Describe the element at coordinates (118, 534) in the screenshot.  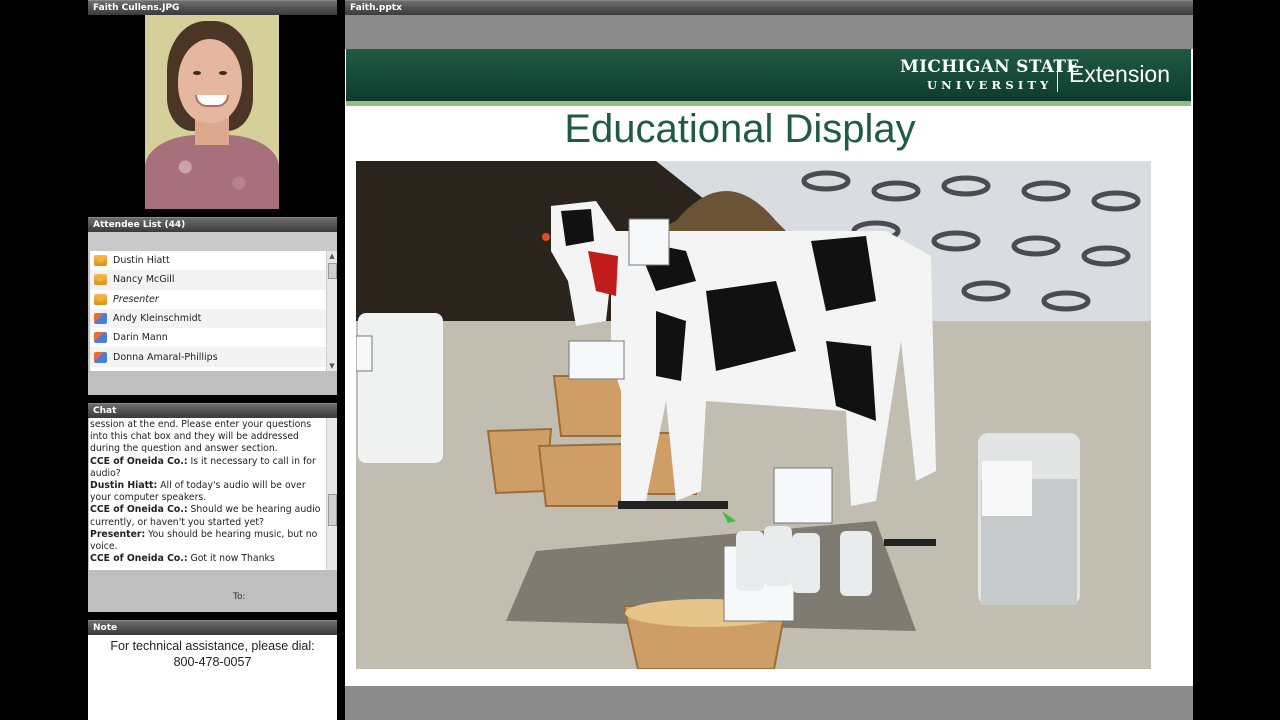
I see `chat-sender: Presenter:` at that location.